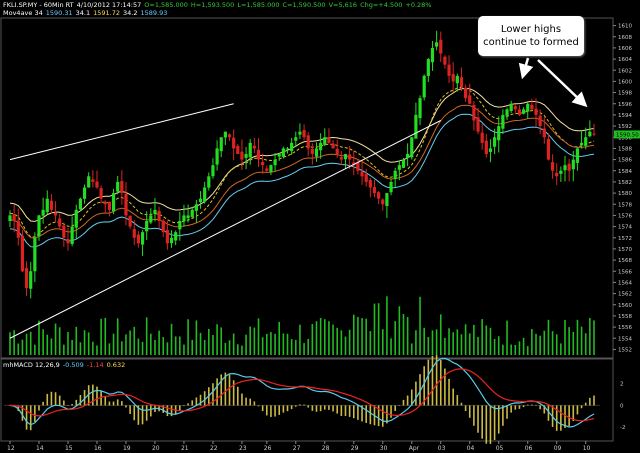 The width and height of the screenshot is (640, 453). Describe the element at coordinates (625, 105) in the screenshot. I see `price-tick-label: 1596` at that location.